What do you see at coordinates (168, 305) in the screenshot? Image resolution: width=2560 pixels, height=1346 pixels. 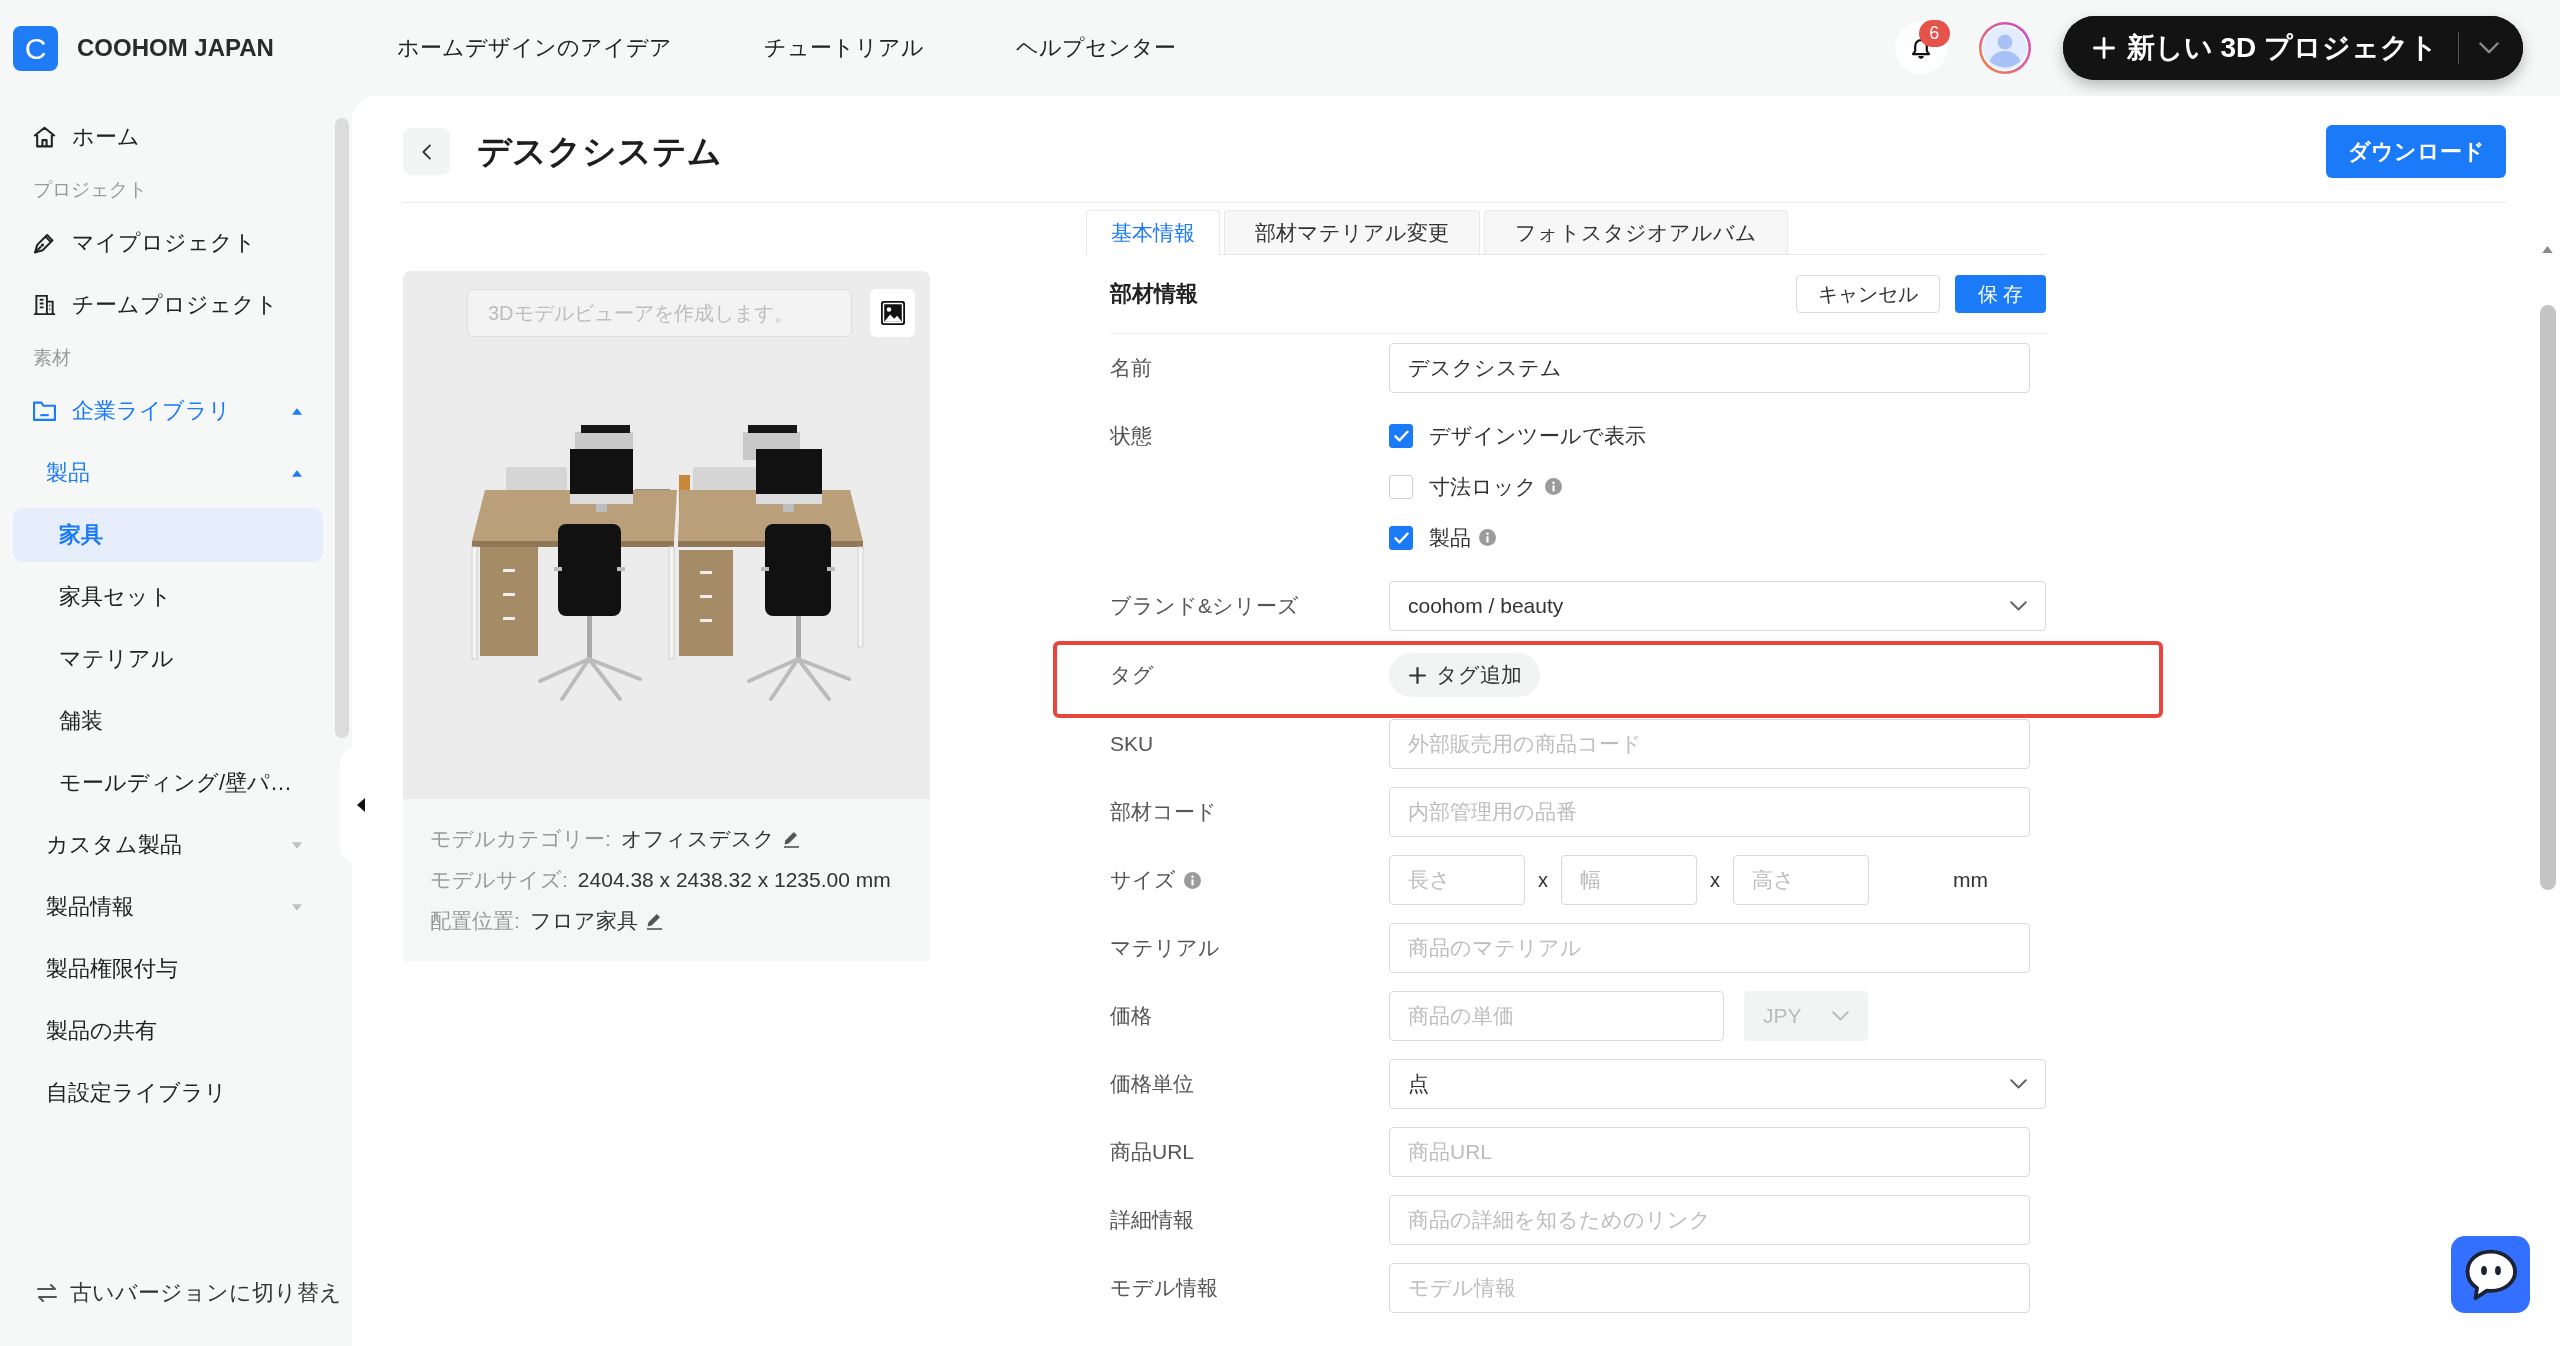 I see `sidebar-item: チームプロジェクト` at bounding box center [168, 305].